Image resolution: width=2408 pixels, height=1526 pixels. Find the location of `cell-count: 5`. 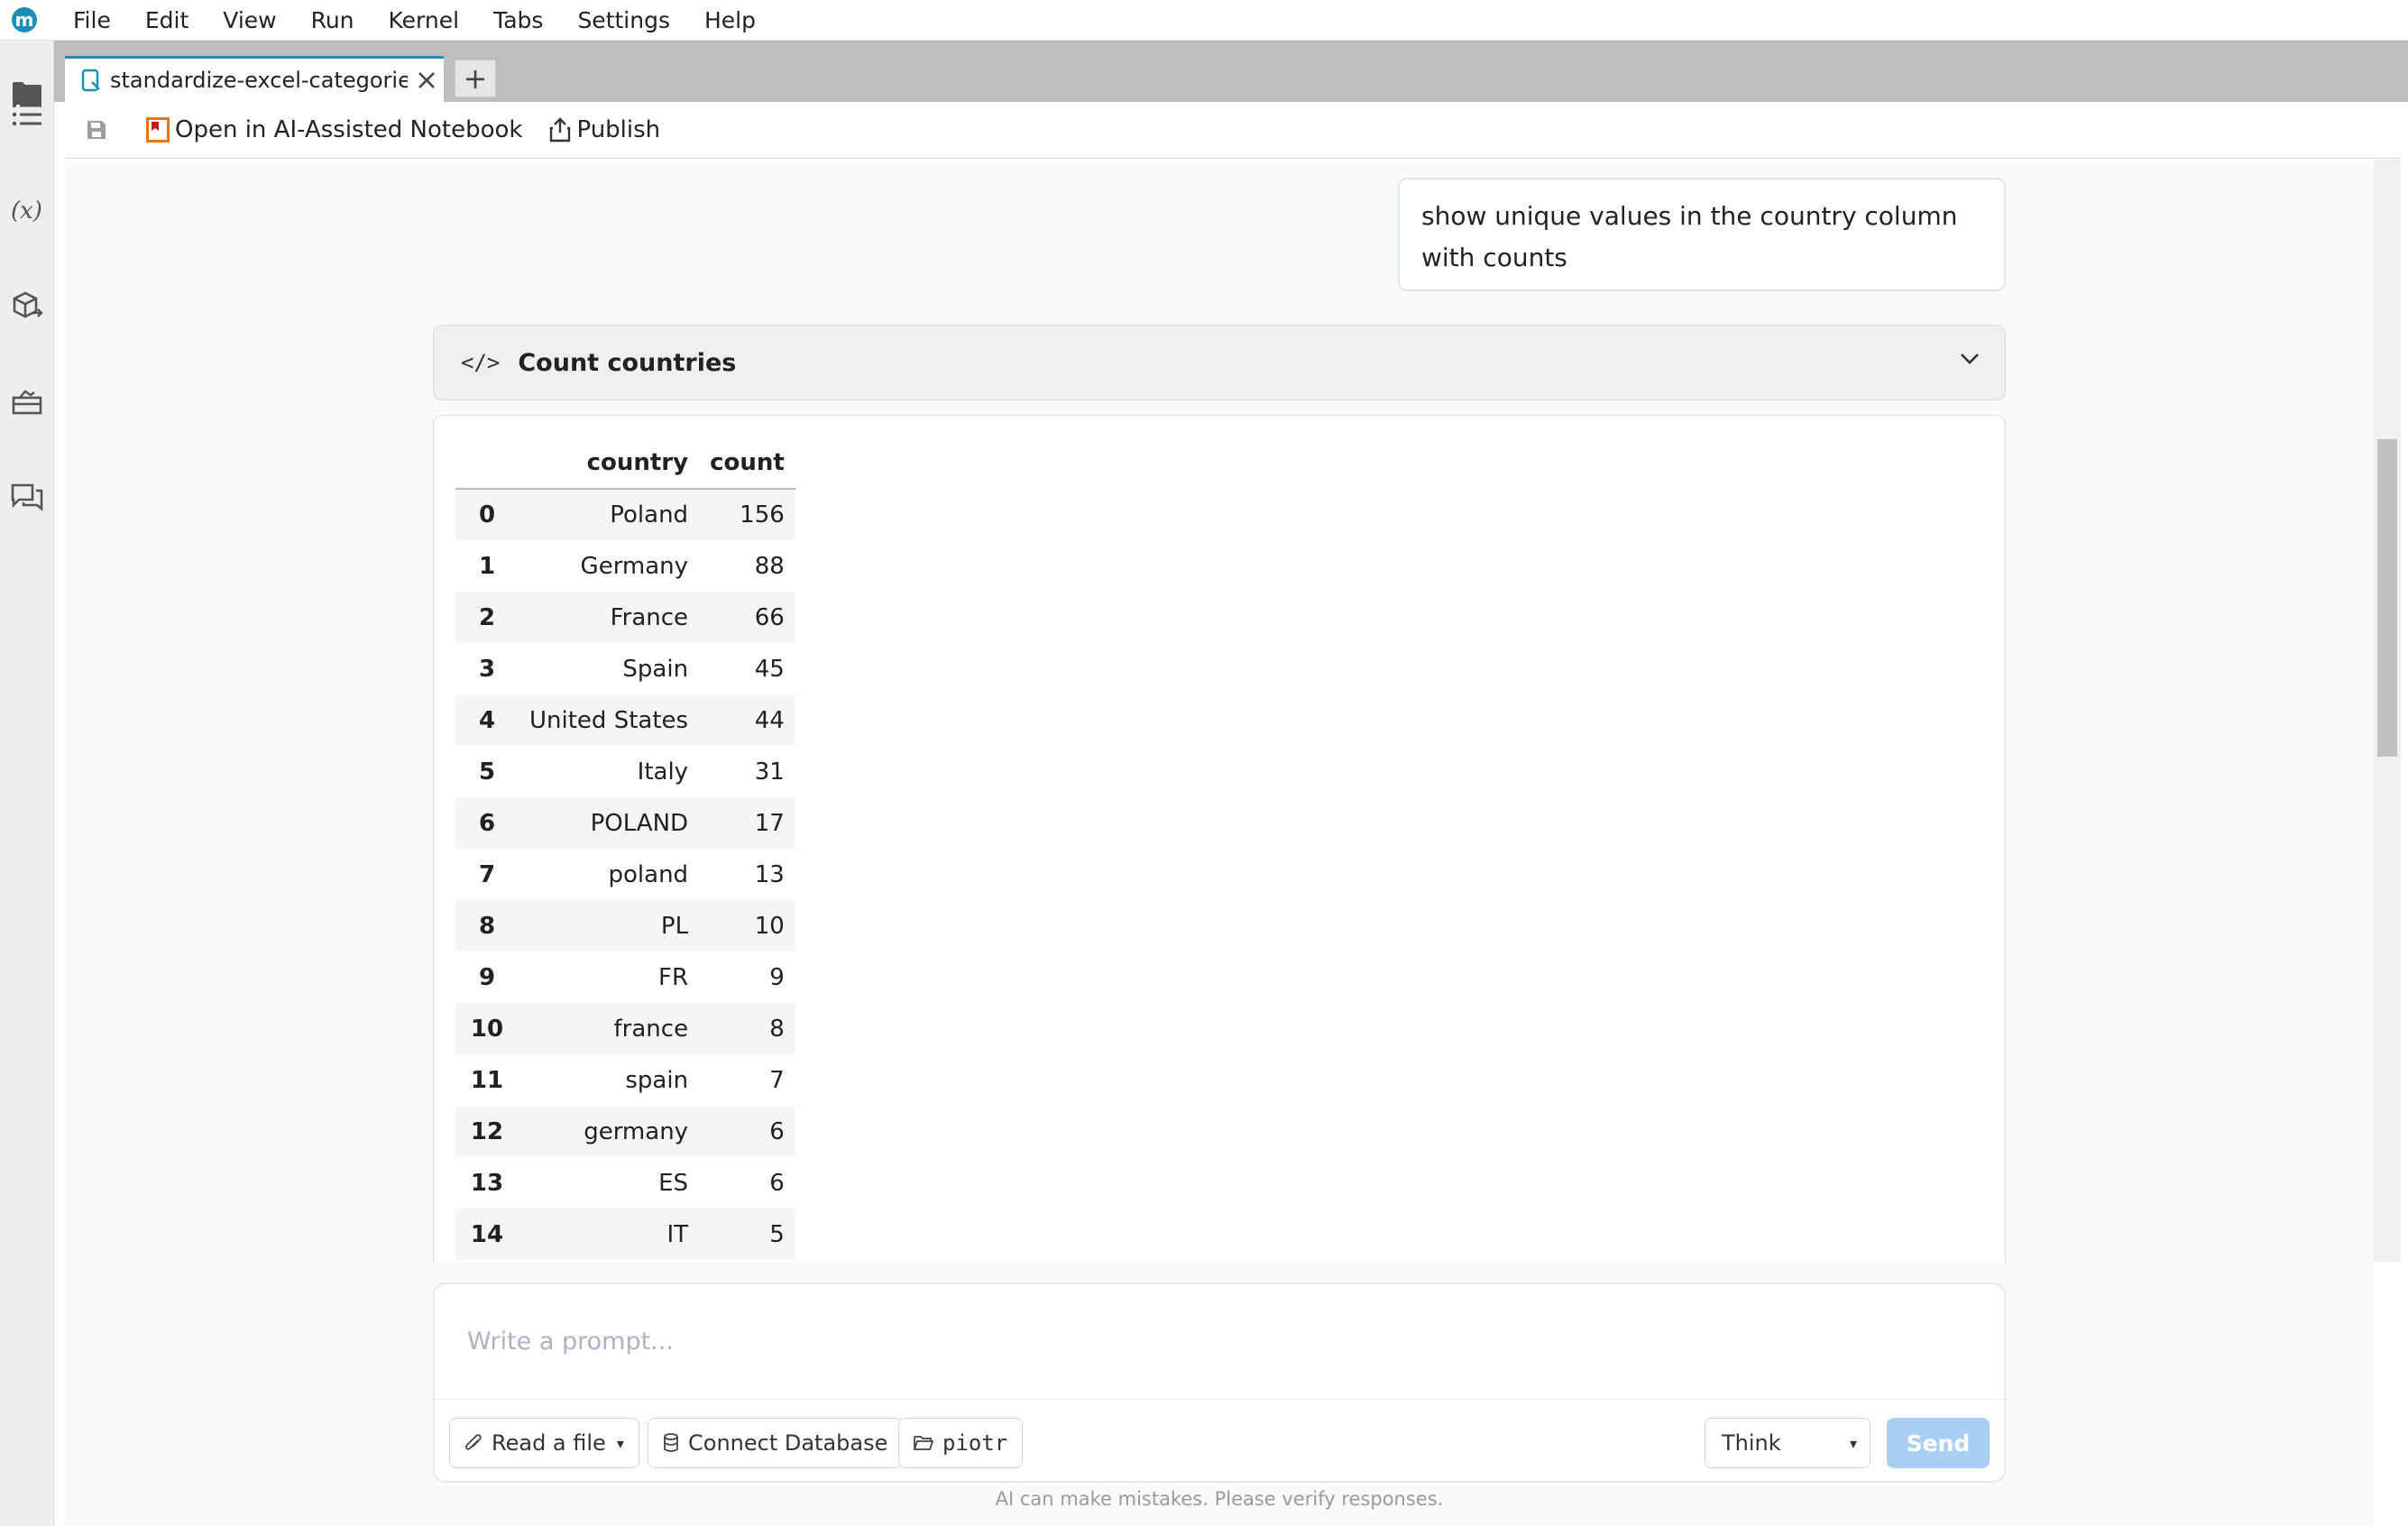

cell-count: 5 is located at coordinates (777, 1234).